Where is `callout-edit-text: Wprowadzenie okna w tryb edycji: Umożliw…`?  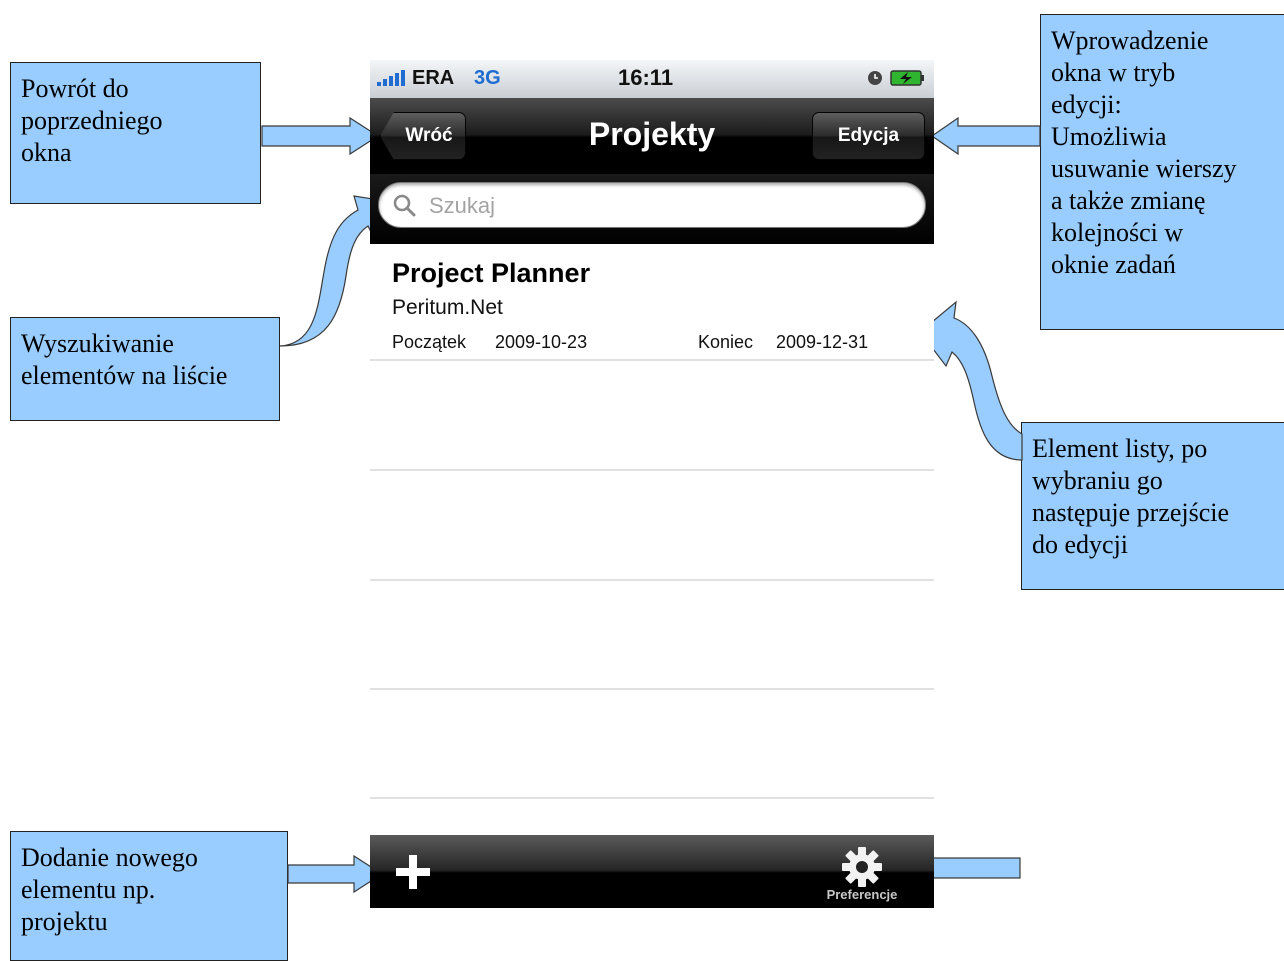
callout-edit-text: Wprowadzenie okna w tryb edycji: Umożliw… is located at coordinates (1144, 152).